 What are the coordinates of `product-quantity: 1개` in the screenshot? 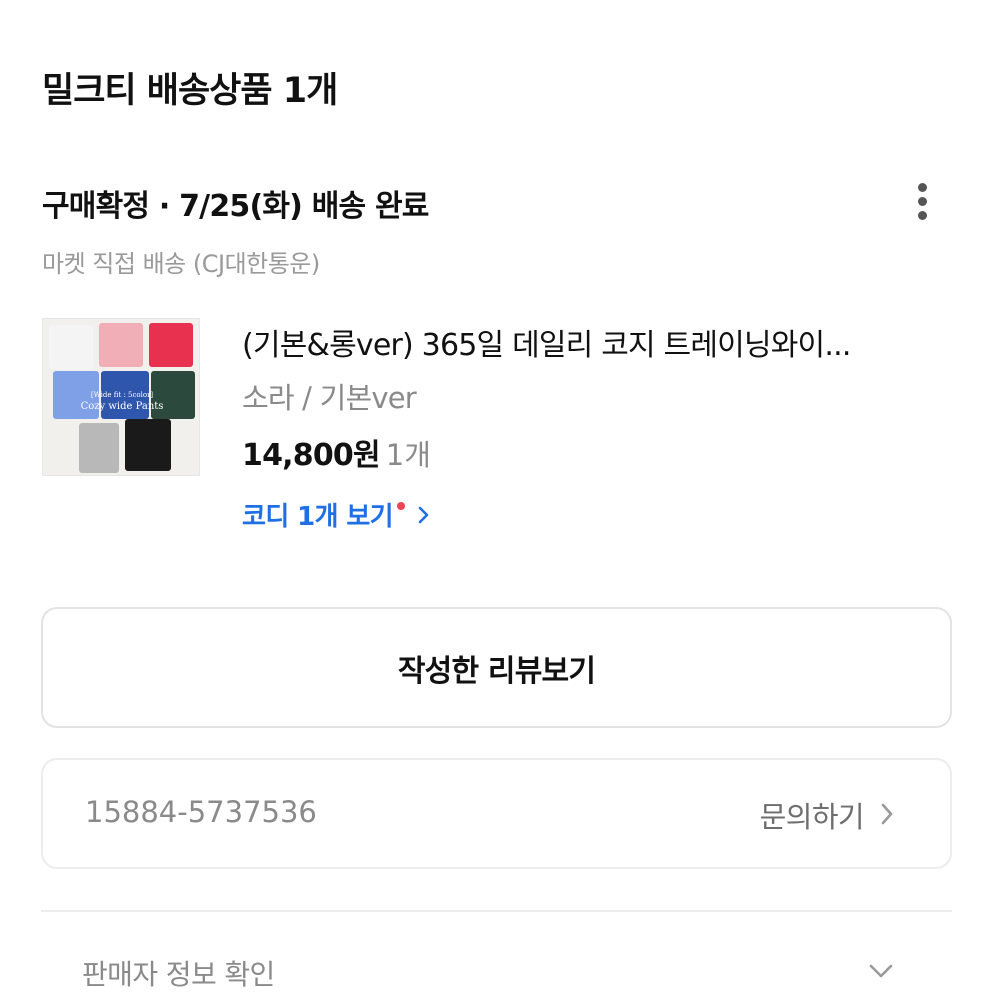 It's located at (408, 455).